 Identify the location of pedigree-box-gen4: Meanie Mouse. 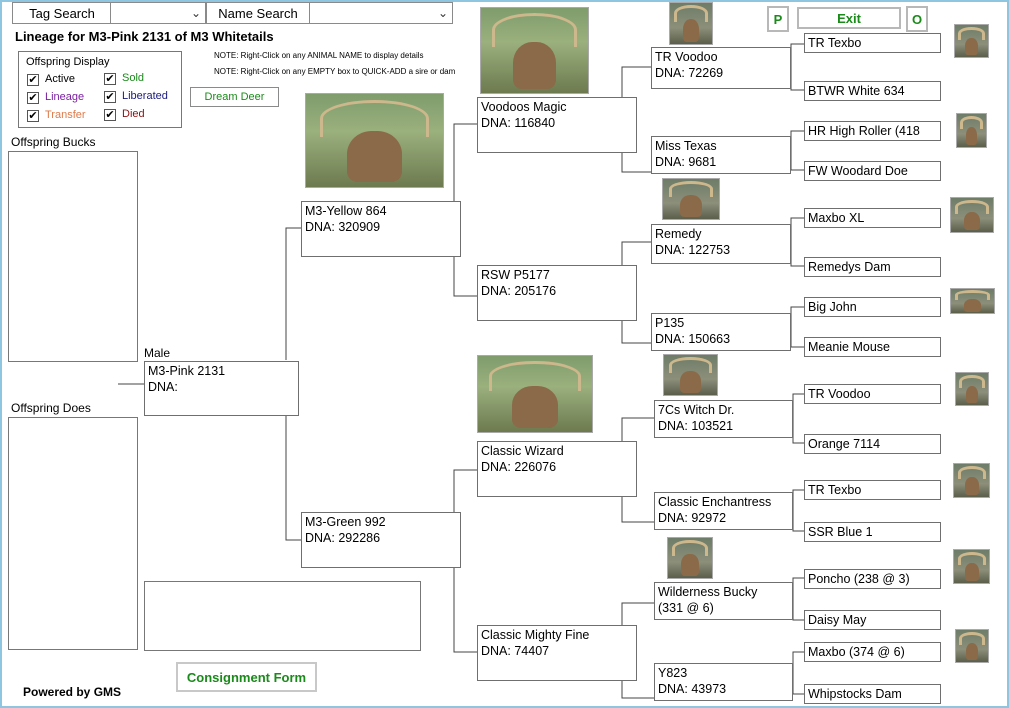
(872, 347).